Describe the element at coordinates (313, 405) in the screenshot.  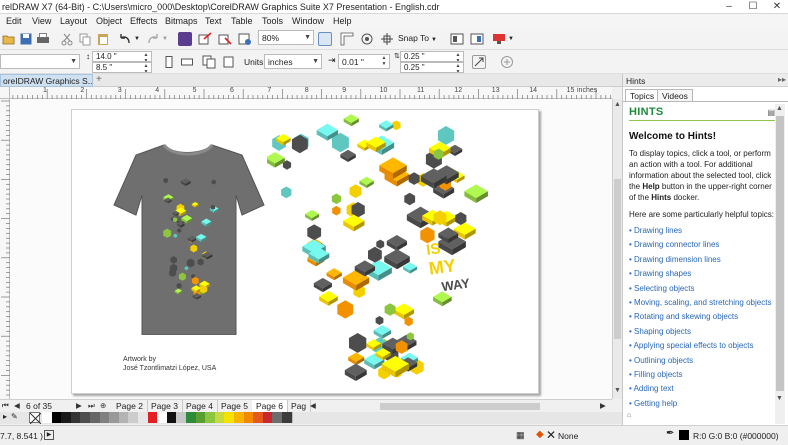
I see `scroll-left-icon: ◀` at that location.